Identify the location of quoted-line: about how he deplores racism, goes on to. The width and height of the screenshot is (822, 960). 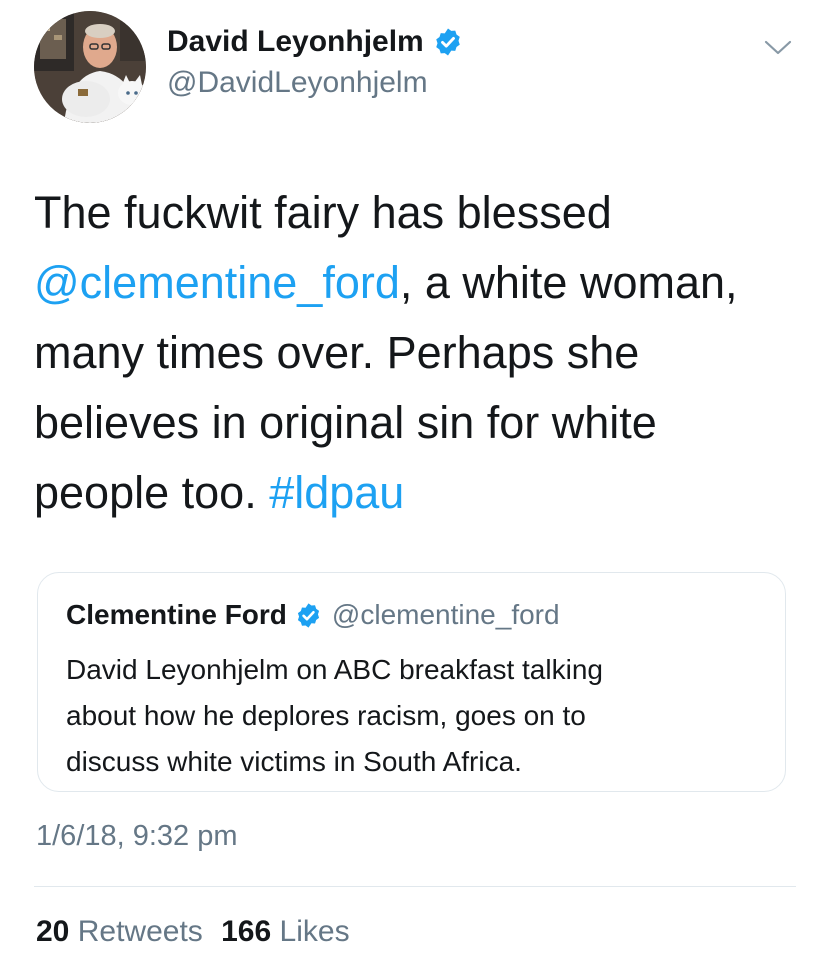
(326, 715).